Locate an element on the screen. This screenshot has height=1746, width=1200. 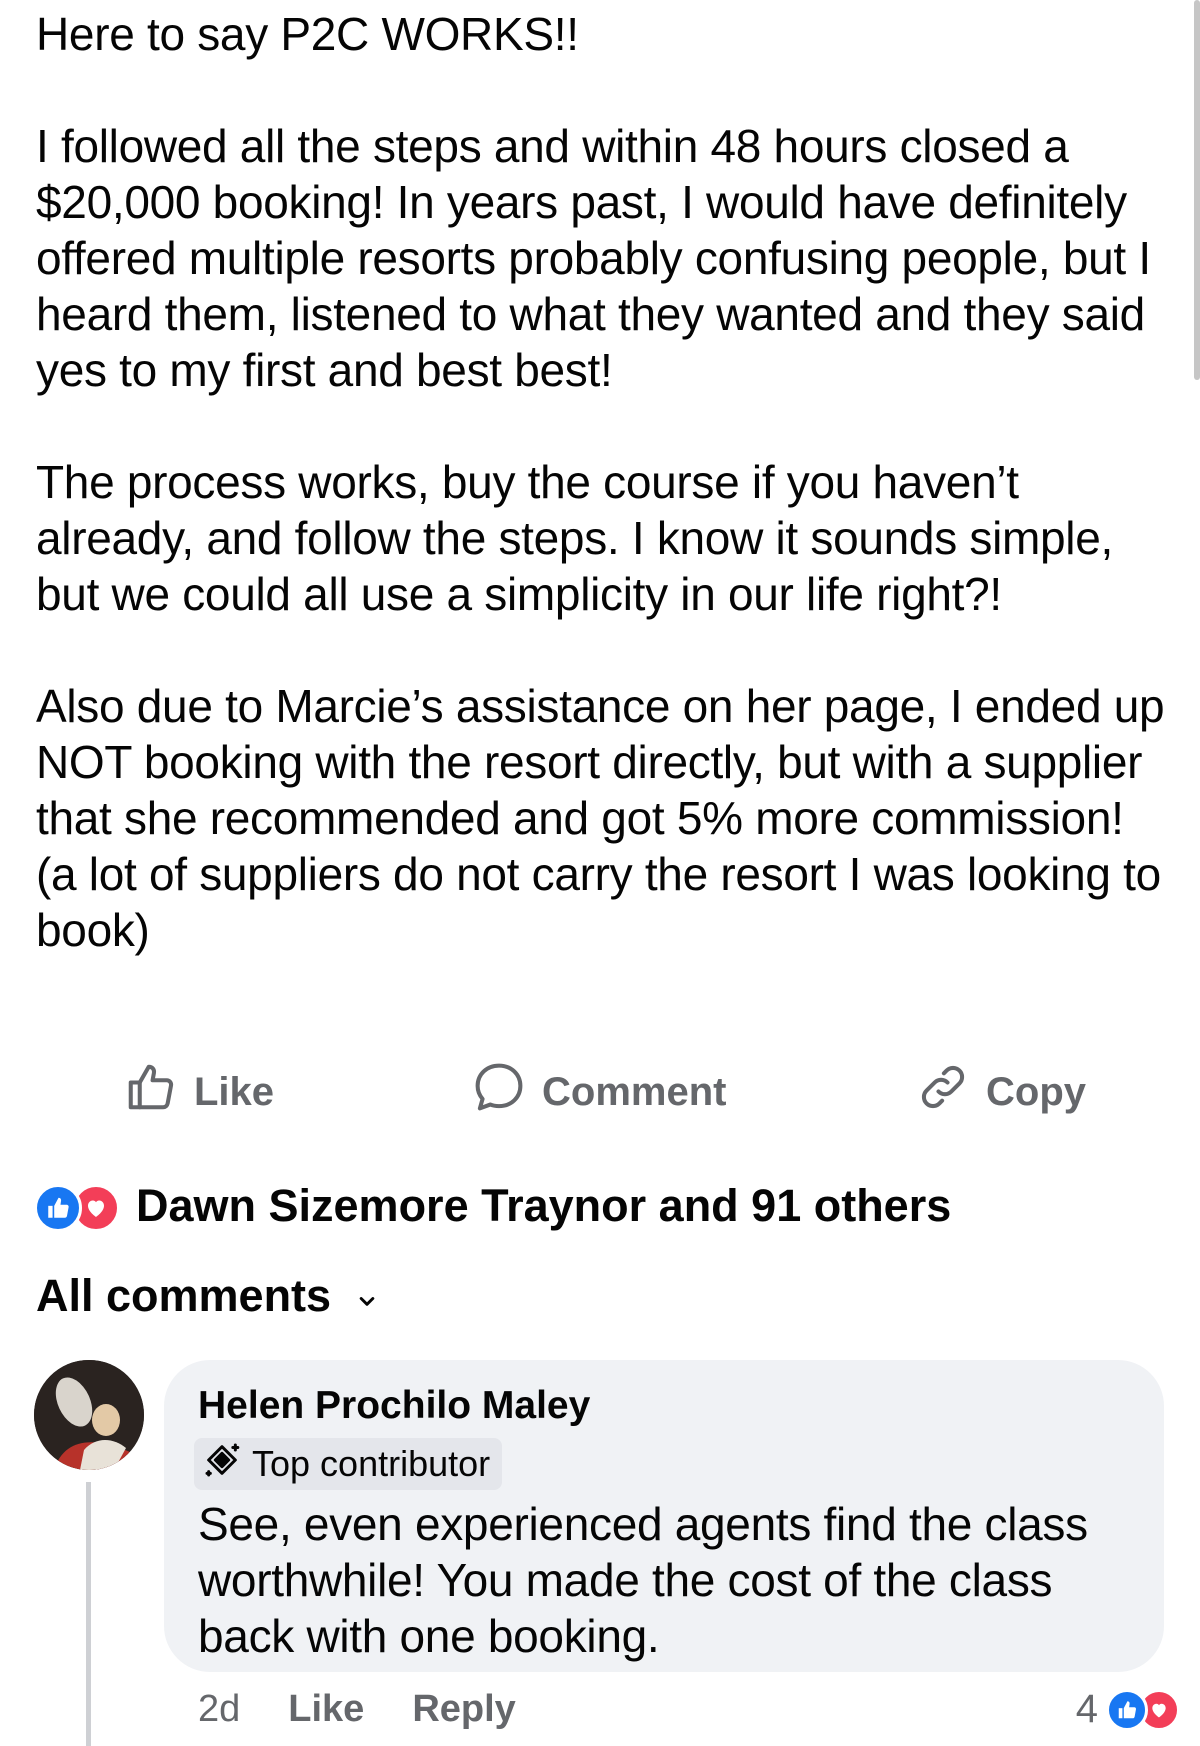
chevron-down-icon is located at coordinates (354, 1296).